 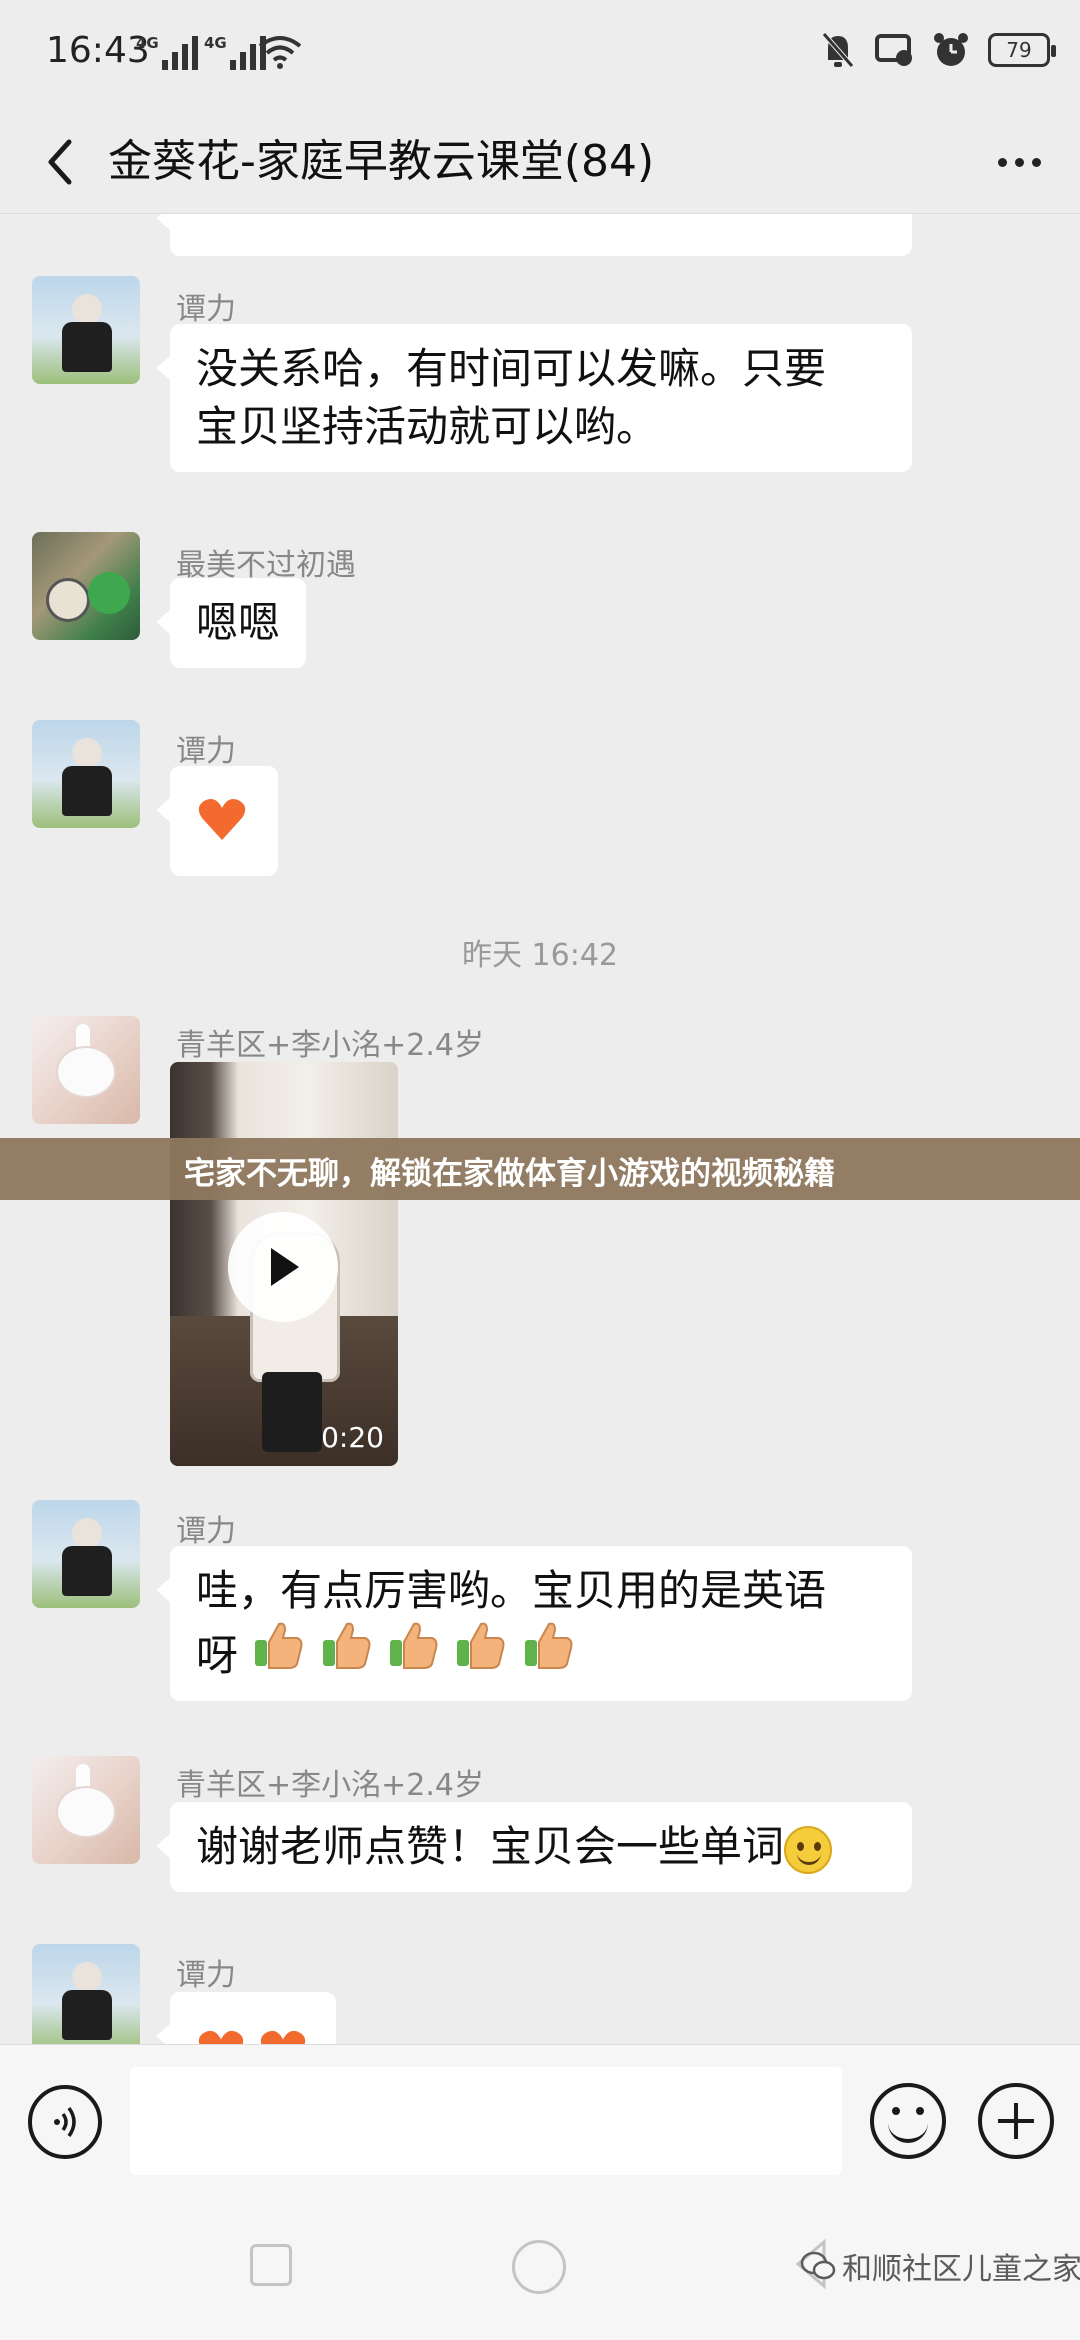 I want to click on video-message: 0:20, so click(x=284, y=1264).